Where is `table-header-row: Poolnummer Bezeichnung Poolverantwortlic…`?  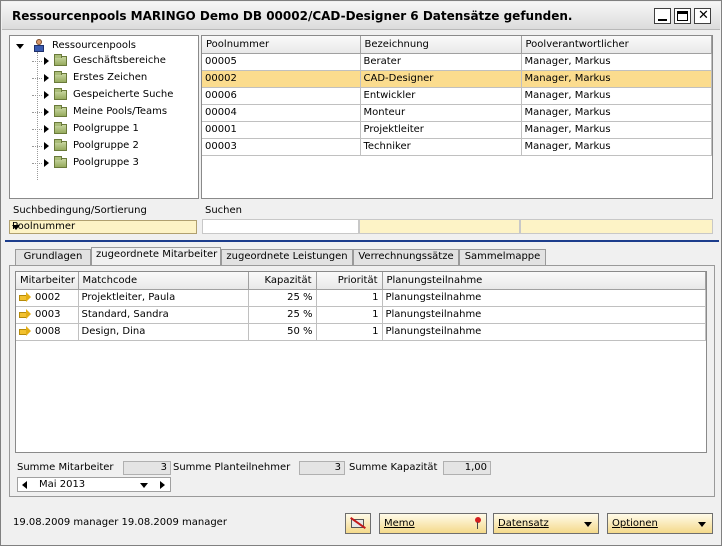
table-header-row: Poolnummer Bezeichnung Poolverantwortlic… is located at coordinates (457, 45).